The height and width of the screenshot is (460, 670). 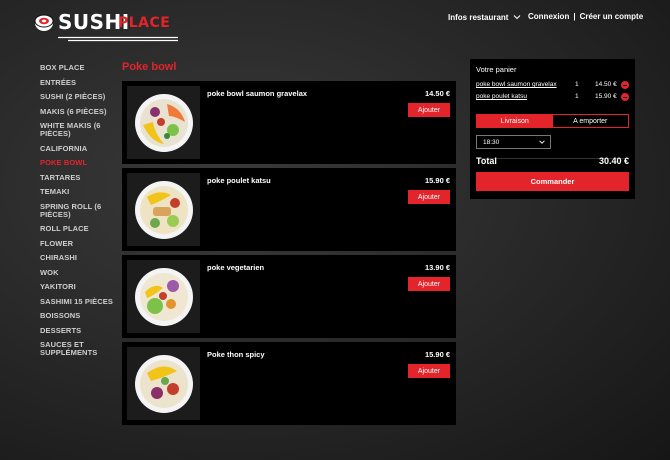 I want to click on sidebar-item-roll-place: ROLL PLACE, so click(x=80, y=229).